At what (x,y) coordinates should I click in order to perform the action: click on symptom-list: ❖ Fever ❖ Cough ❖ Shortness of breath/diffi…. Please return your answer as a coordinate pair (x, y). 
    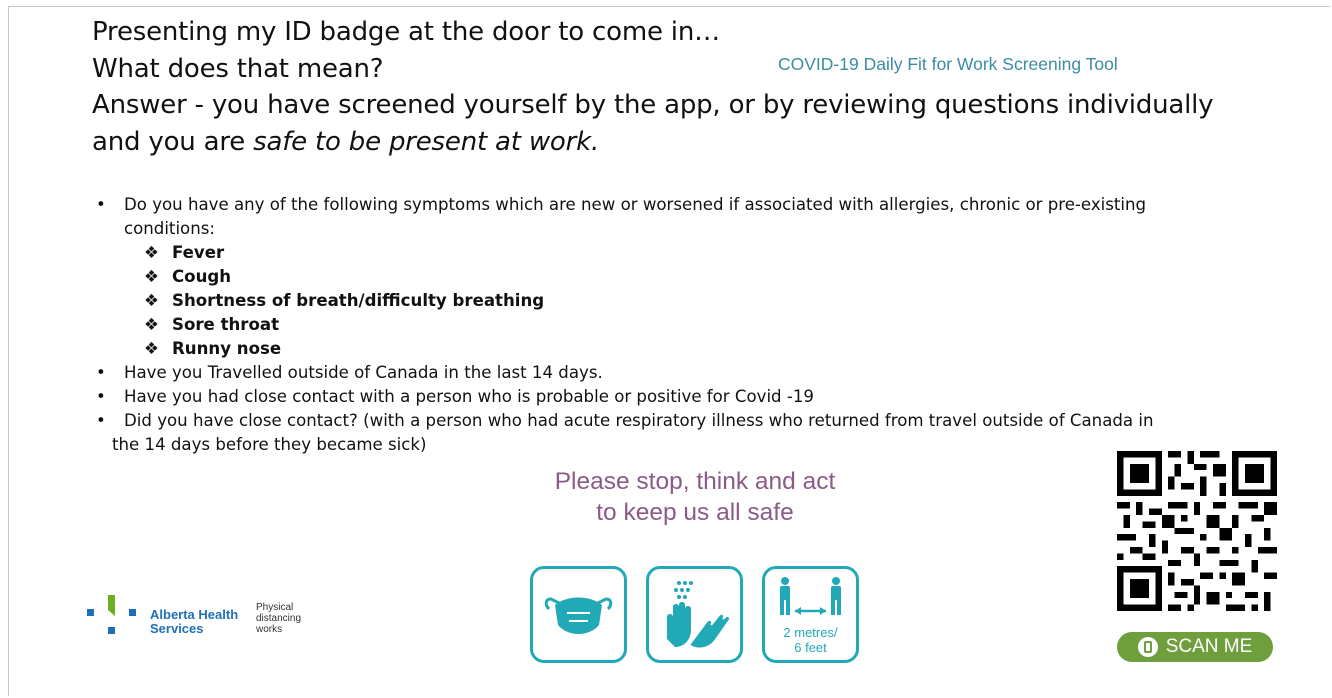
    Looking at the image, I should click on (700, 301).